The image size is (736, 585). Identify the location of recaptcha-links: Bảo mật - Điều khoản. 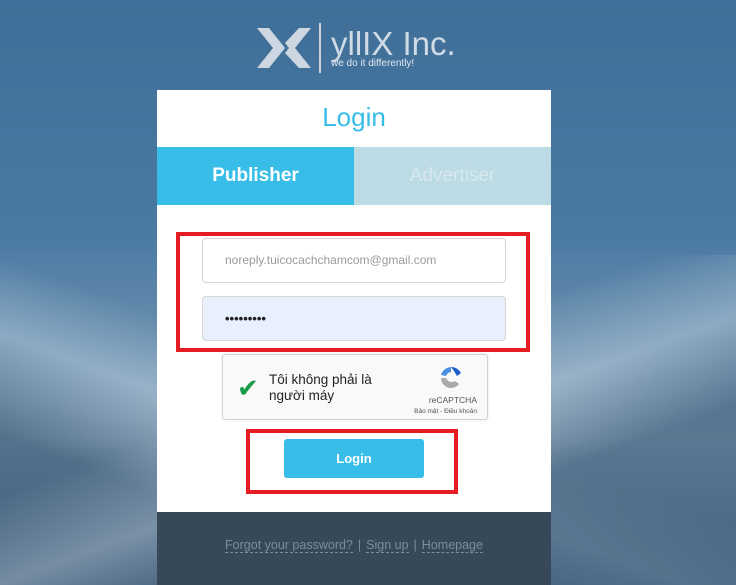
(445, 411).